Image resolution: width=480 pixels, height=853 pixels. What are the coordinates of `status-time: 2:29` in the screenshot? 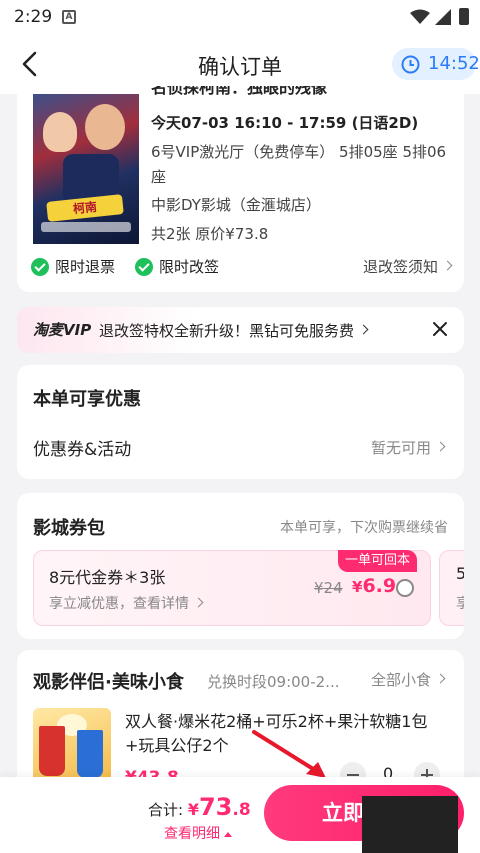 It's located at (33, 17).